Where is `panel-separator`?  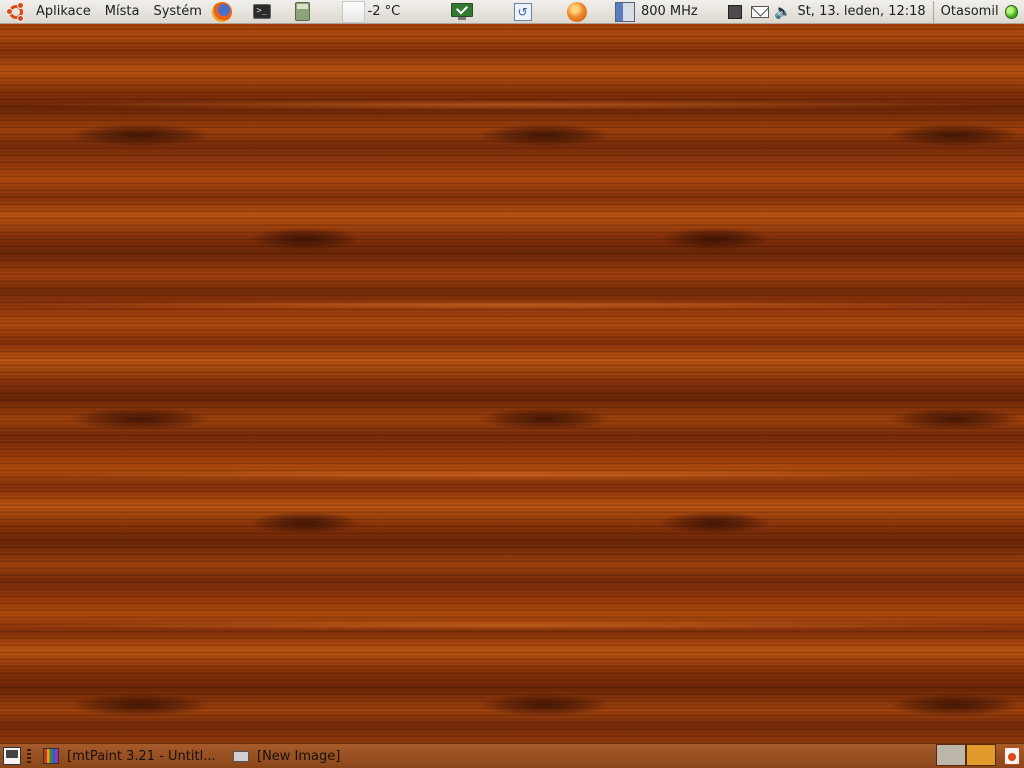
panel-separator is located at coordinates (933, 11).